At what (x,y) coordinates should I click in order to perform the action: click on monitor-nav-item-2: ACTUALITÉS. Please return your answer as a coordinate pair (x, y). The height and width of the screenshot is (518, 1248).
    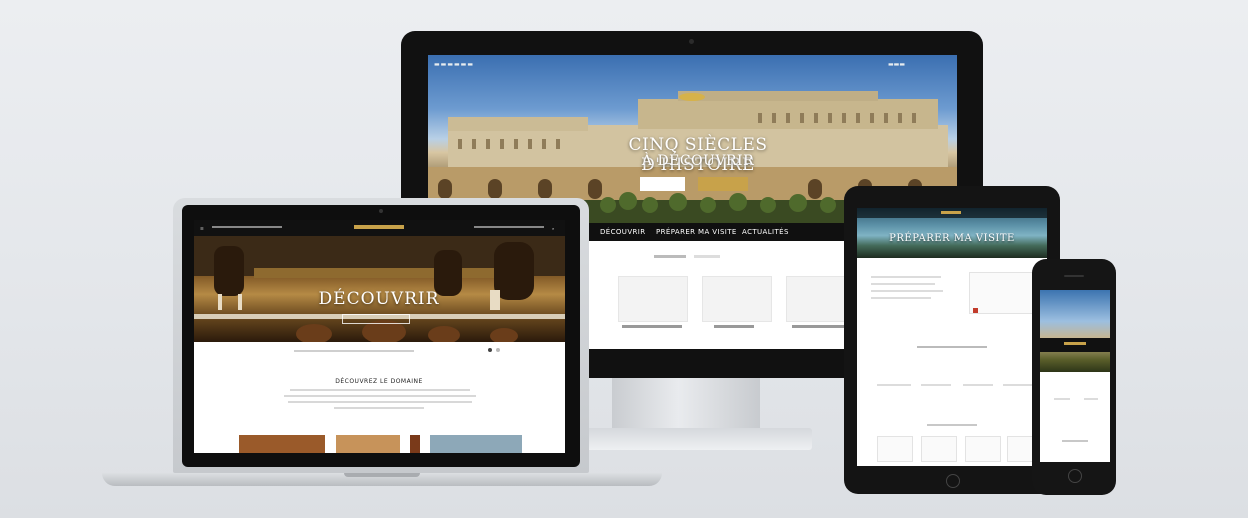
    Looking at the image, I should click on (765, 232).